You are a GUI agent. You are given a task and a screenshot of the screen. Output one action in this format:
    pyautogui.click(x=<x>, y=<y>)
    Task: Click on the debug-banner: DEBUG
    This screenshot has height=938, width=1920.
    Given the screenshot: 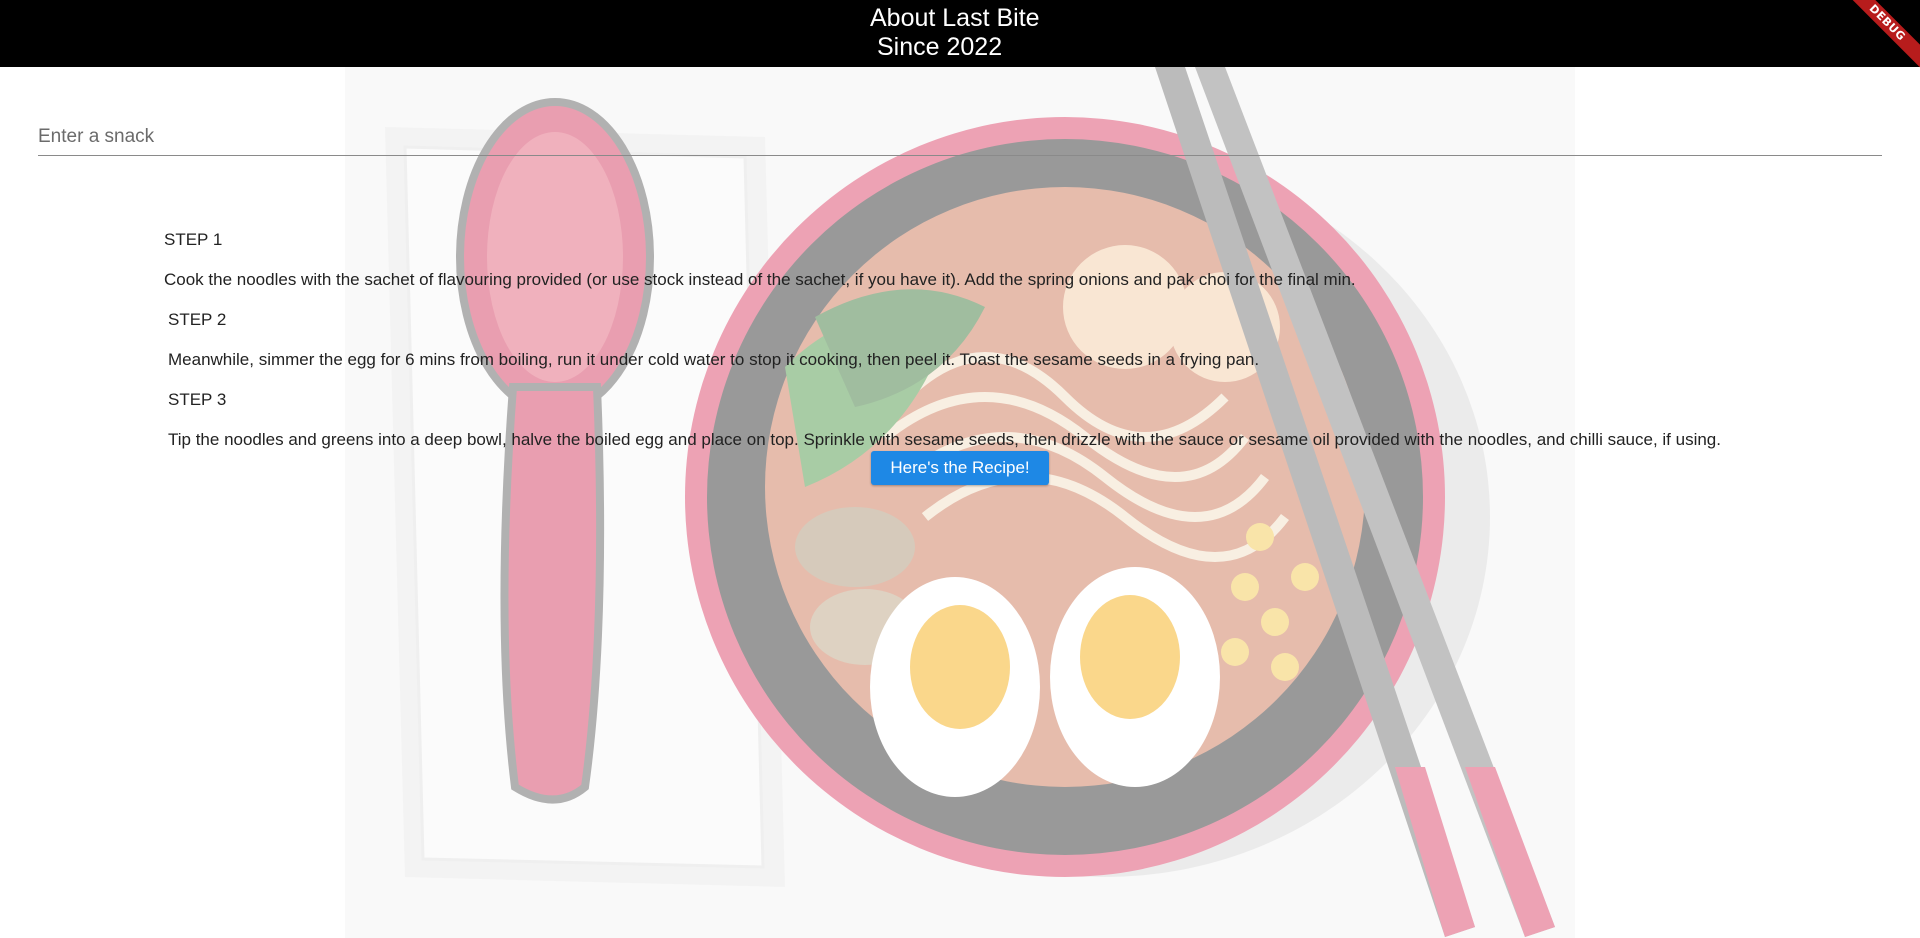 What is the action you would take?
    pyautogui.click(x=1885, y=35)
    